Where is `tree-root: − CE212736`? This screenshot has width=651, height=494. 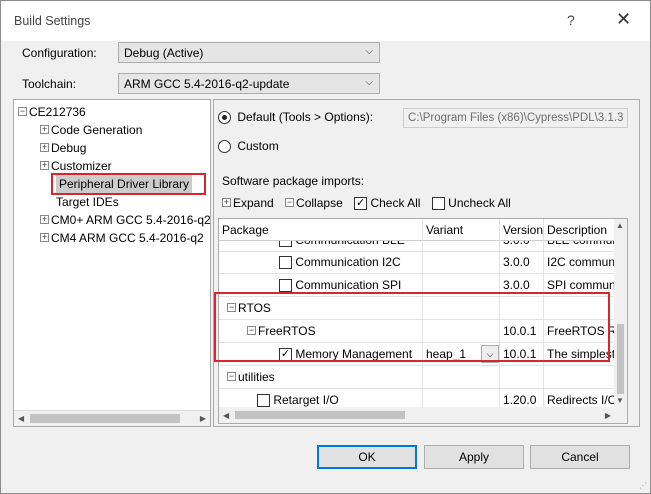
tree-root: − CE212736 is located at coordinates (52, 112).